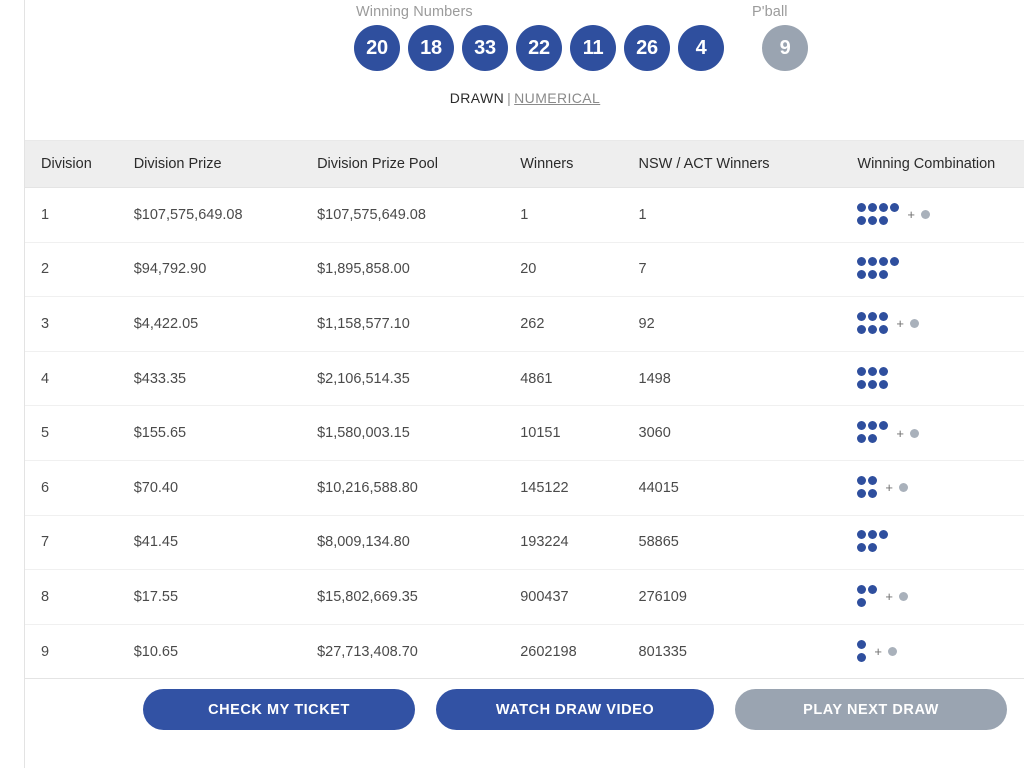  Describe the element at coordinates (544, 596) in the screenshot. I see `cell-winners: 900437` at that location.